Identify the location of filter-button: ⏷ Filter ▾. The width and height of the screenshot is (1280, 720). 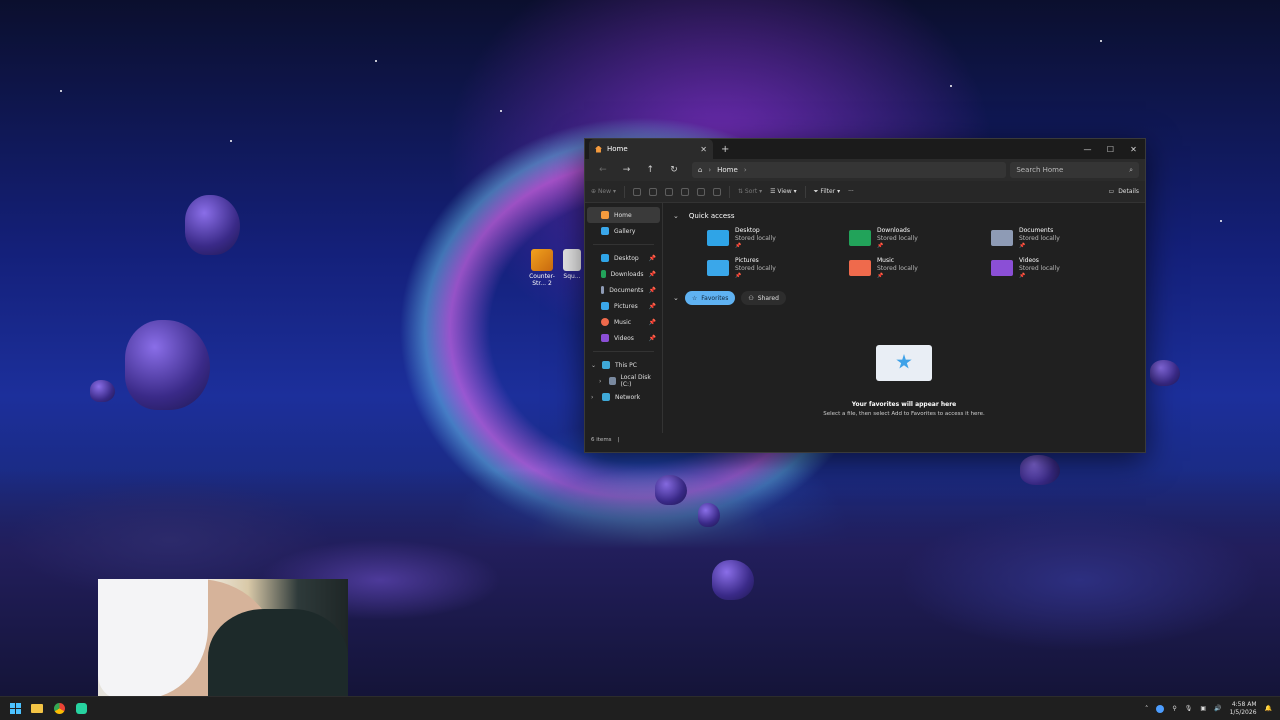
(827, 192).